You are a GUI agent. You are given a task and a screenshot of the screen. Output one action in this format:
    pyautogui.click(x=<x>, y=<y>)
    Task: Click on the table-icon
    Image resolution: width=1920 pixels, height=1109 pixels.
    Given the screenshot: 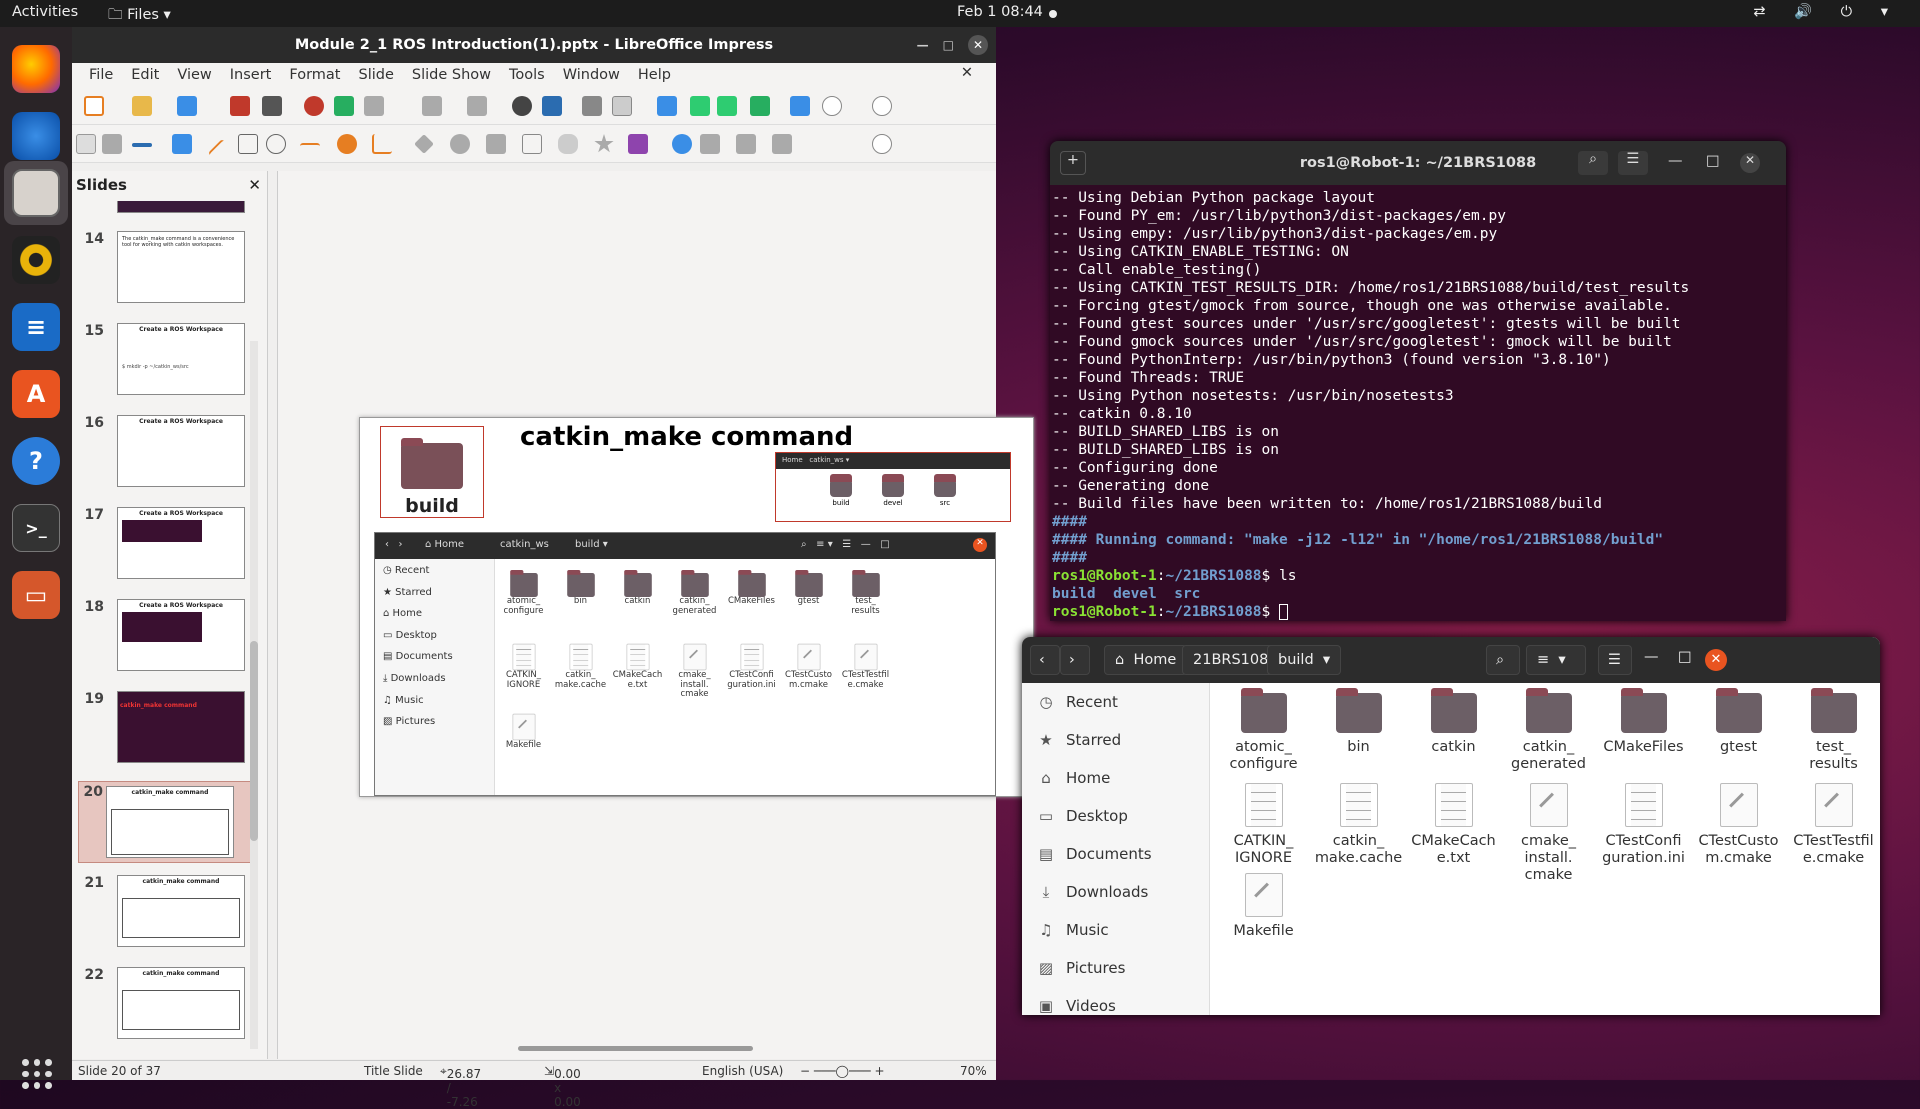 What is the action you would take?
    pyautogui.click(x=760, y=106)
    